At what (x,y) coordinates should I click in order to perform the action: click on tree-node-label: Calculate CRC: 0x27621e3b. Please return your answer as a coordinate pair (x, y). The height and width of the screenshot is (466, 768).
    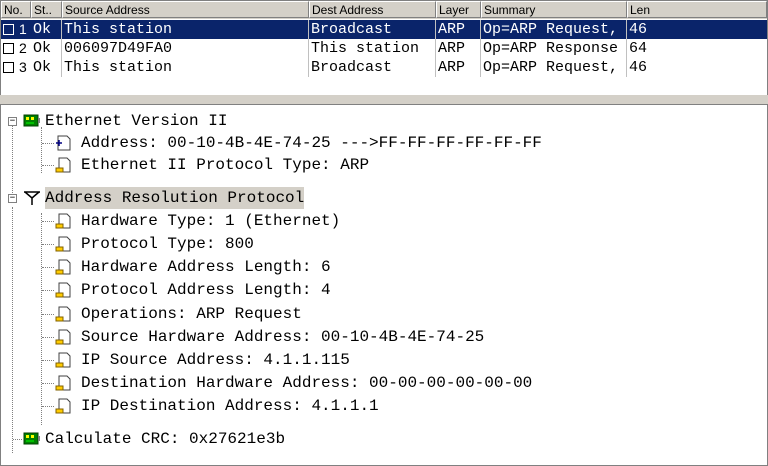
    Looking at the image, I should click on (165, 439).